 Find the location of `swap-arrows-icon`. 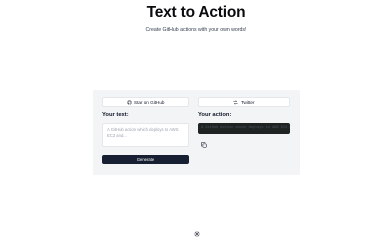

swap-arrows-icon is located at coordinates (236, 102).